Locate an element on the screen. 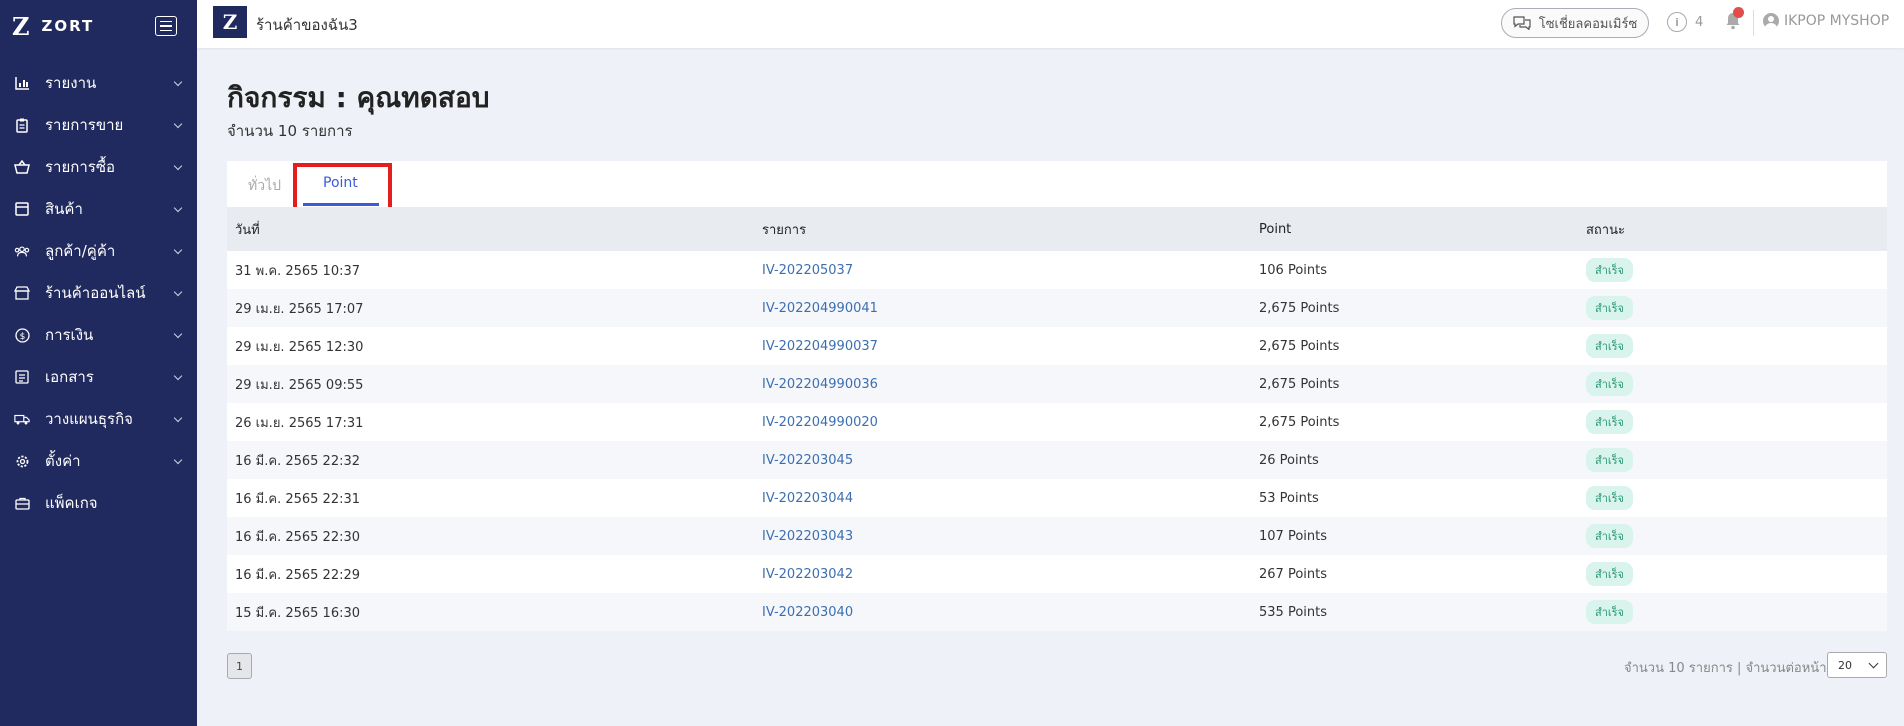  sidebar-item-customers: ลูกค้า/คู่ค้า is located at coordinates (98, 251).